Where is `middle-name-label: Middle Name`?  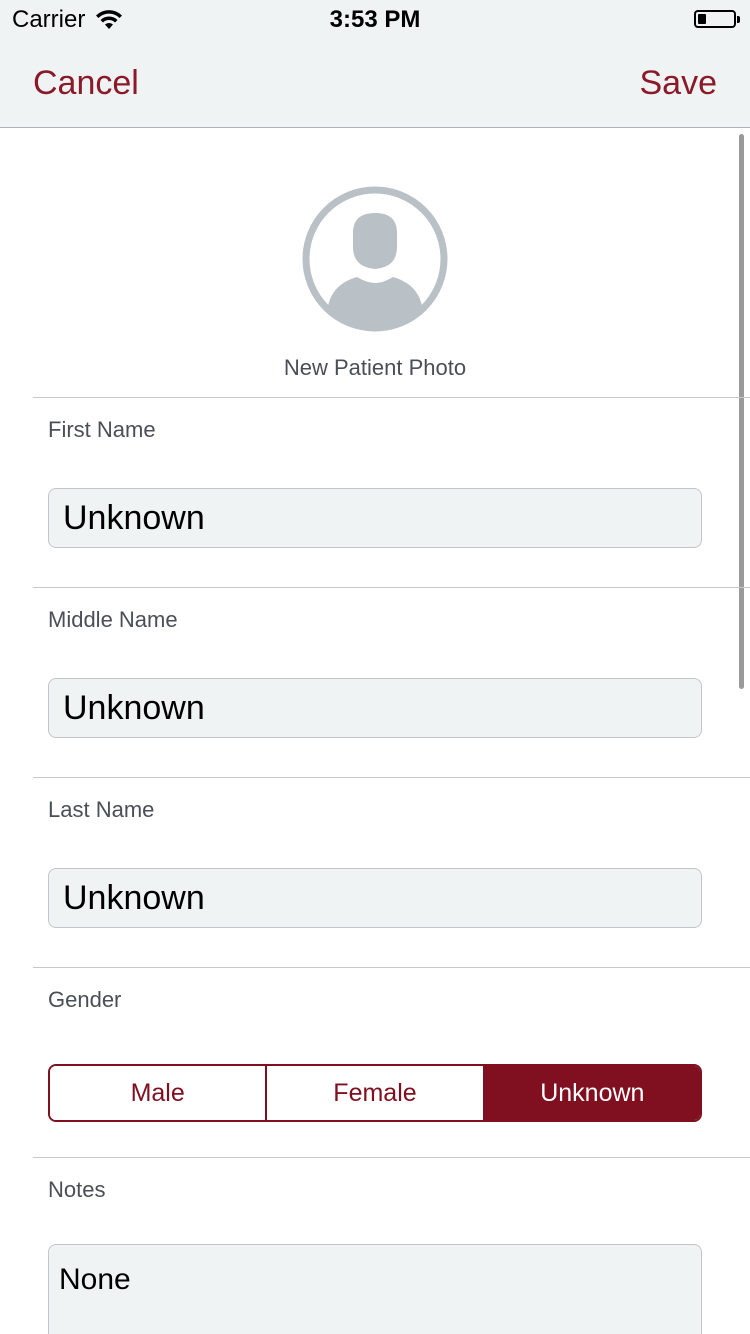 middle-name-label: Middle Name is located at coordinates (113, 619).